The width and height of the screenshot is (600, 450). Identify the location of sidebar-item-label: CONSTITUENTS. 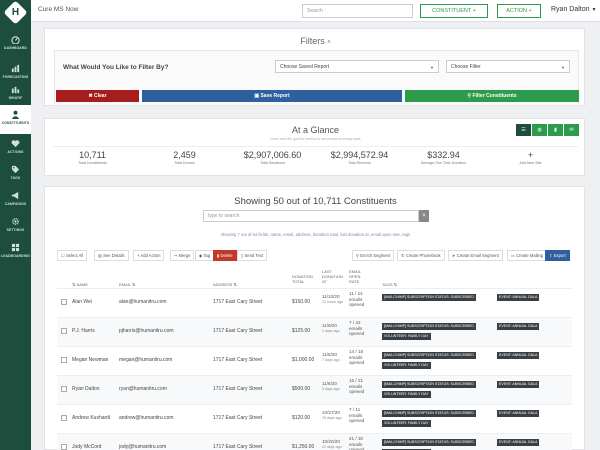
(15, 123).